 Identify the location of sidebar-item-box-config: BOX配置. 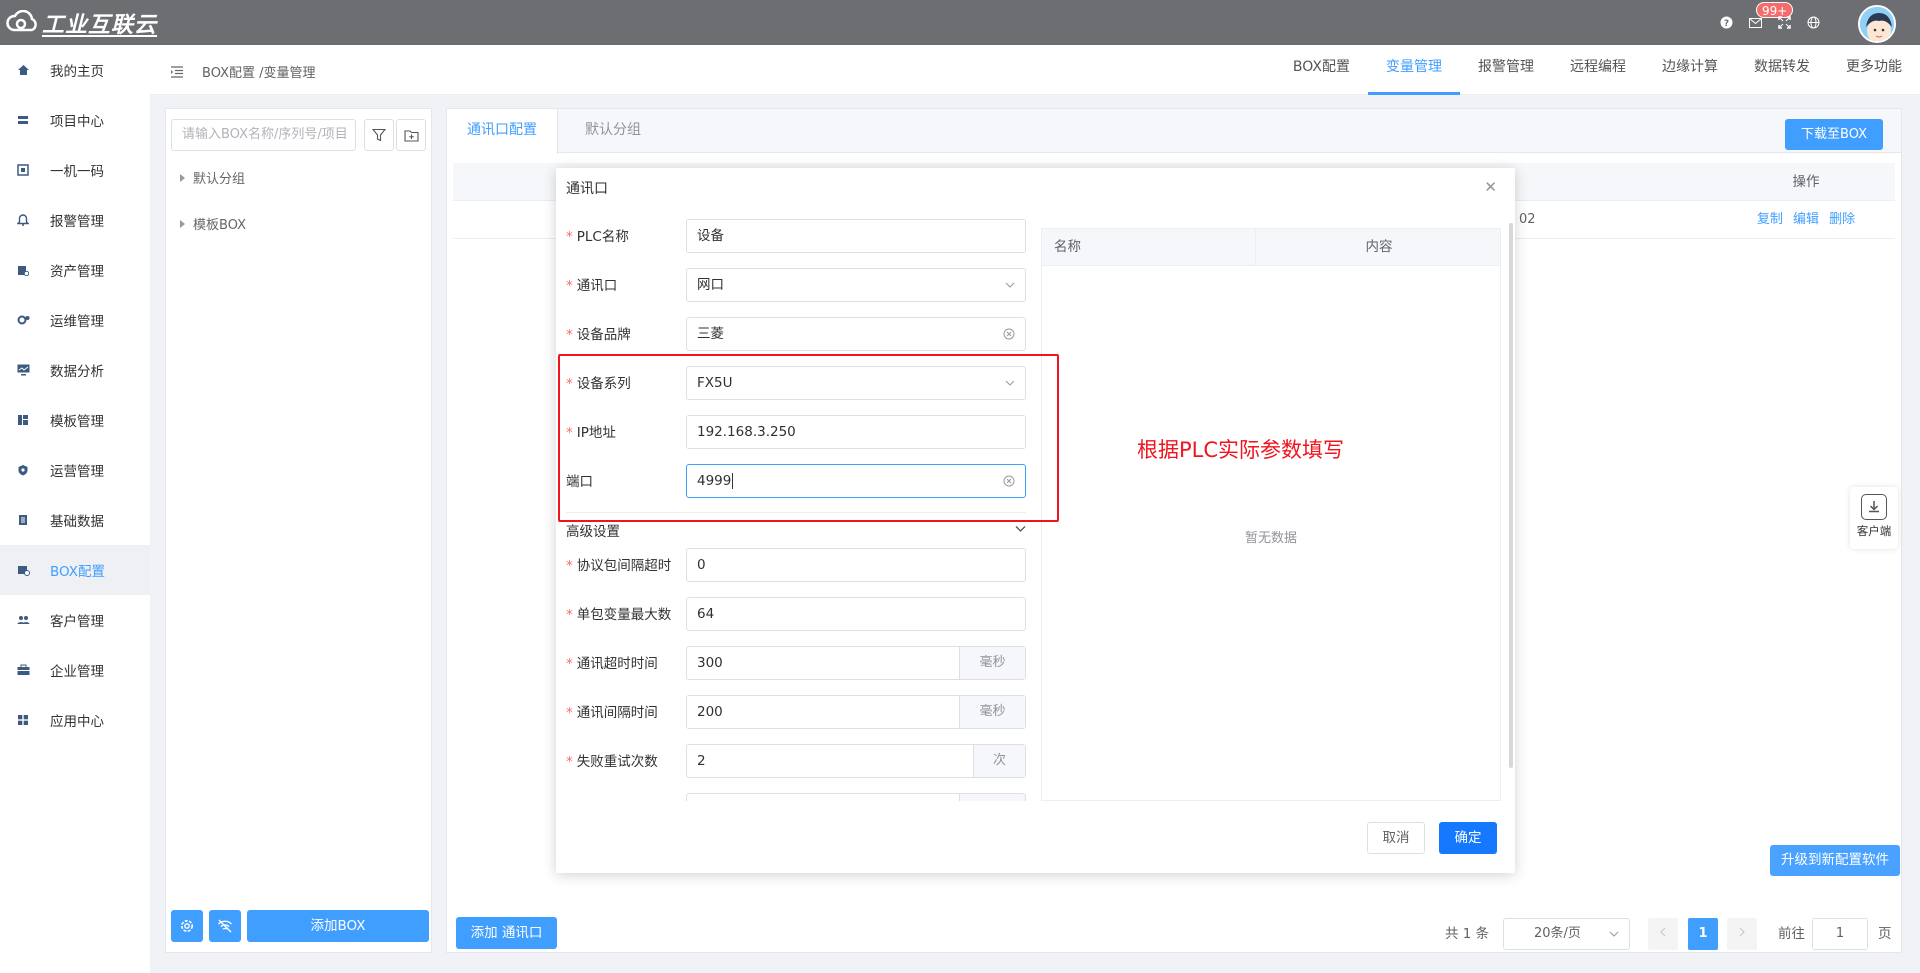
(75, 570).